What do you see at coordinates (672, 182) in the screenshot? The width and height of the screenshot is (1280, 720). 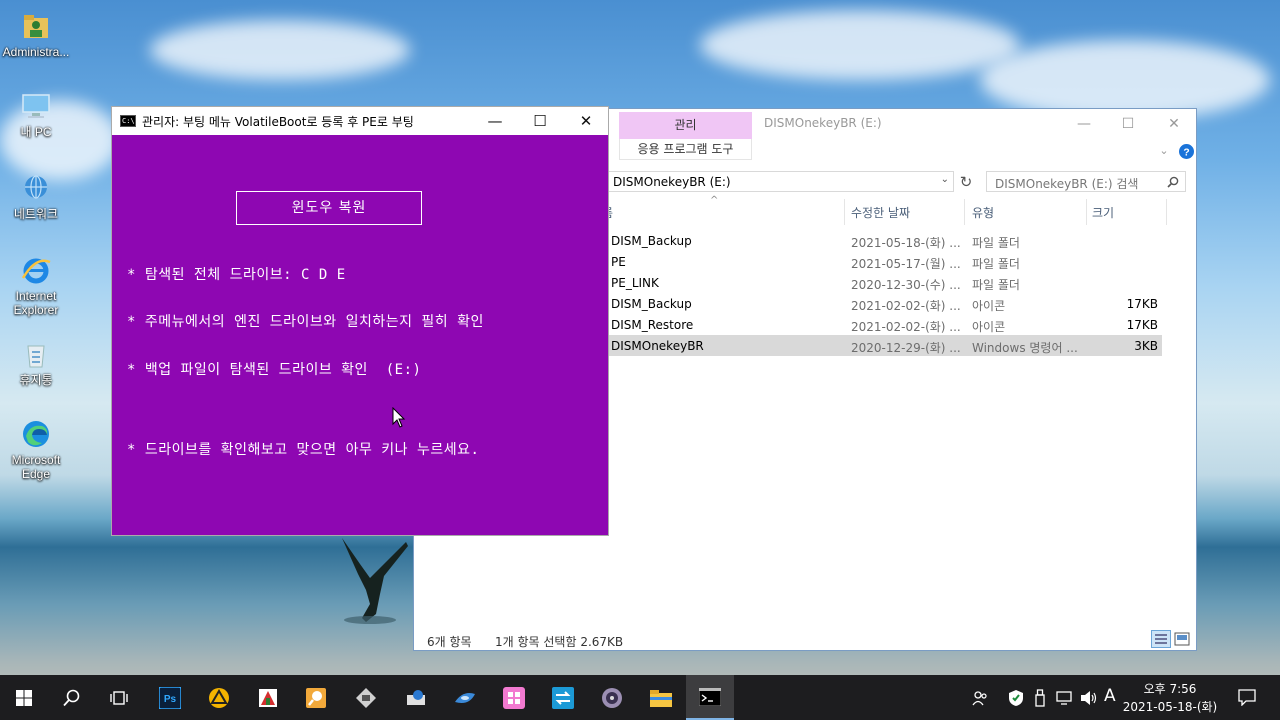 I see `address-text: DISMOnekeyBR (E:)` at bounding box center [672, 182].